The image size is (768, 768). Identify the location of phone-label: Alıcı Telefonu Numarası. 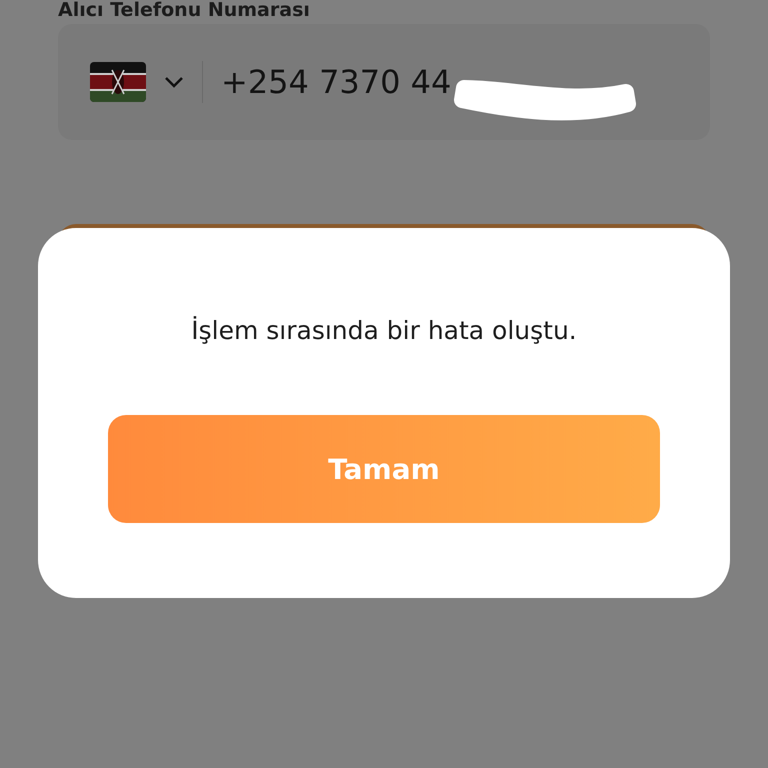
(184, 10).